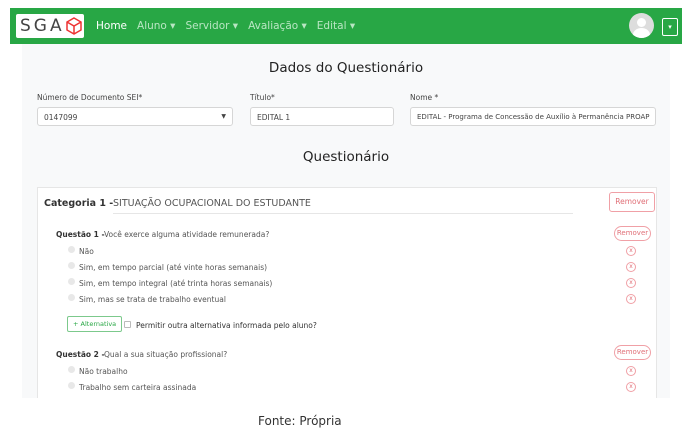 This screenshot has width=692, height=428. I want to click on categoria-label: Categoria 1 -, so click(79, 203).